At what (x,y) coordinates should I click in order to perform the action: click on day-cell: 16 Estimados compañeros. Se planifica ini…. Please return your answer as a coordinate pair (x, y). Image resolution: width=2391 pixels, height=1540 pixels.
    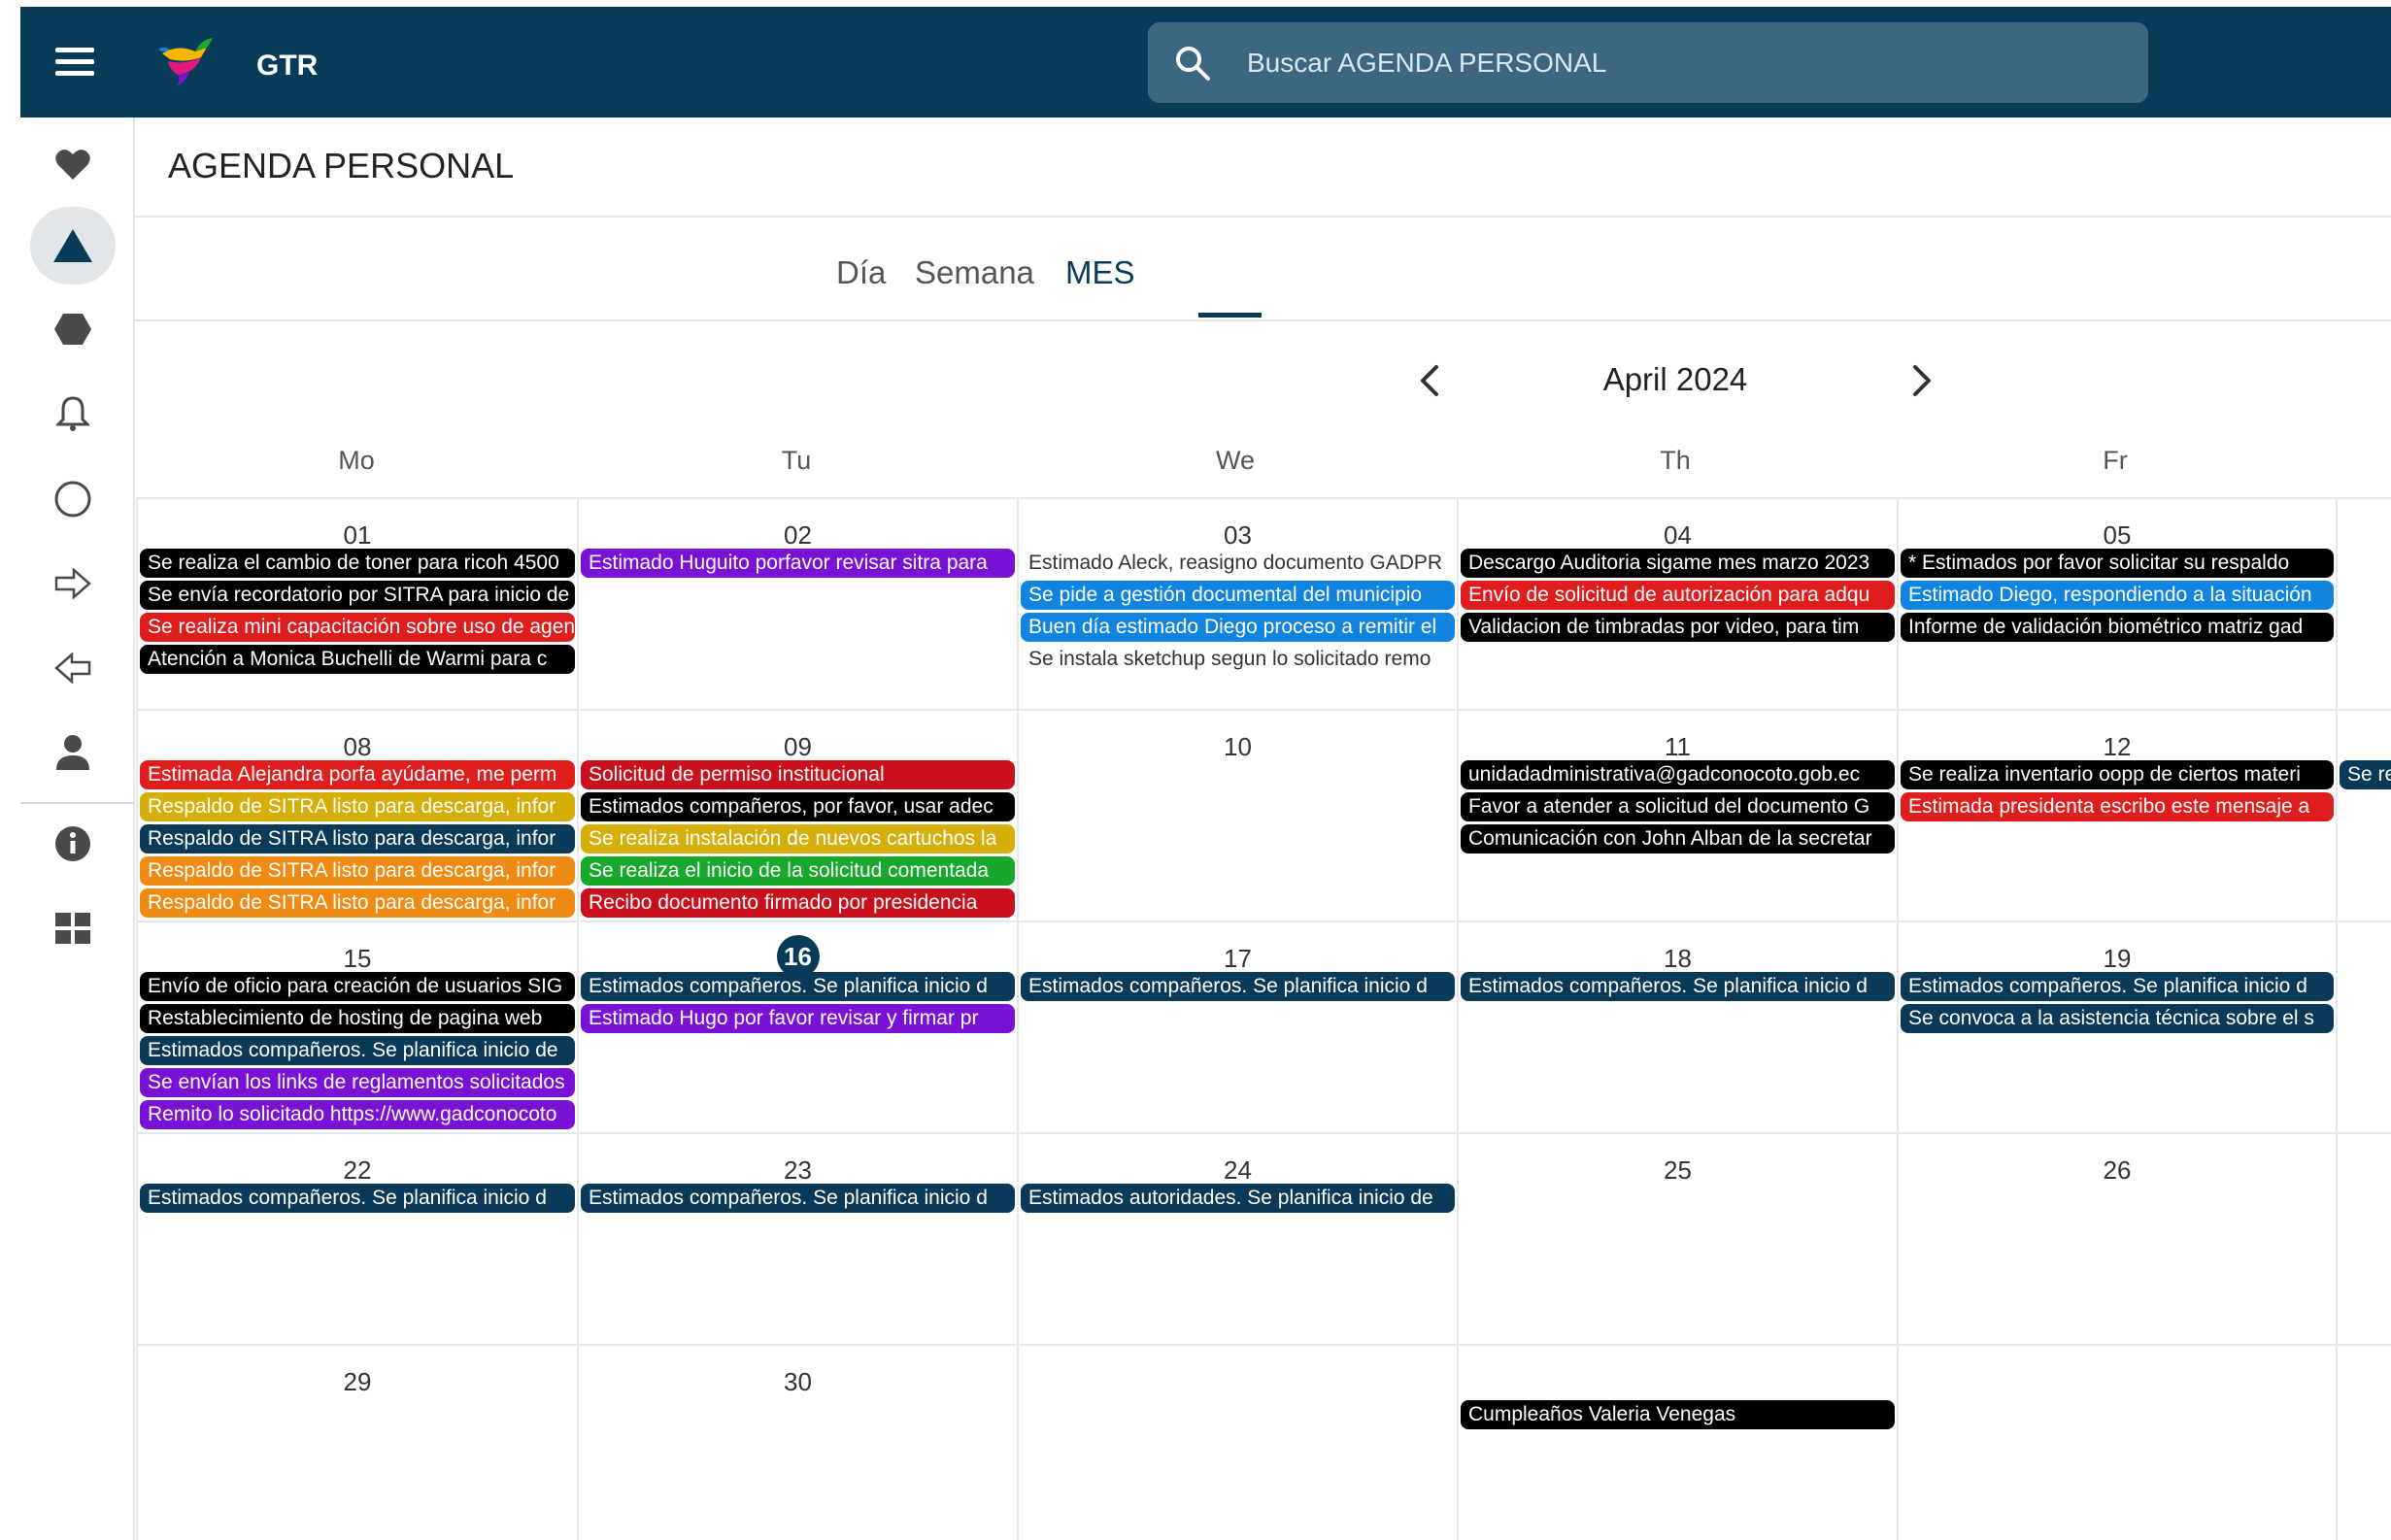
    Looking at the image, I should click on (798, 1027).